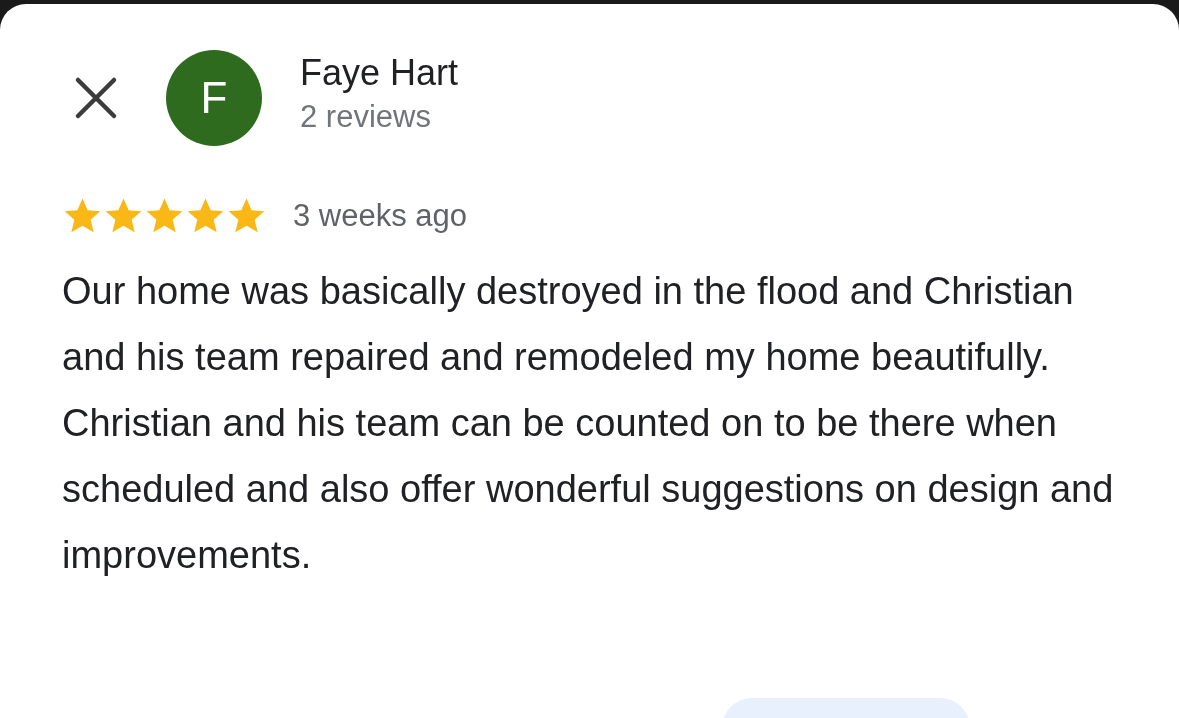 The image size is (1179, 718). Describe the element at coordinates (214, 98) in the screenshot. I see `avatar: F` at that location.